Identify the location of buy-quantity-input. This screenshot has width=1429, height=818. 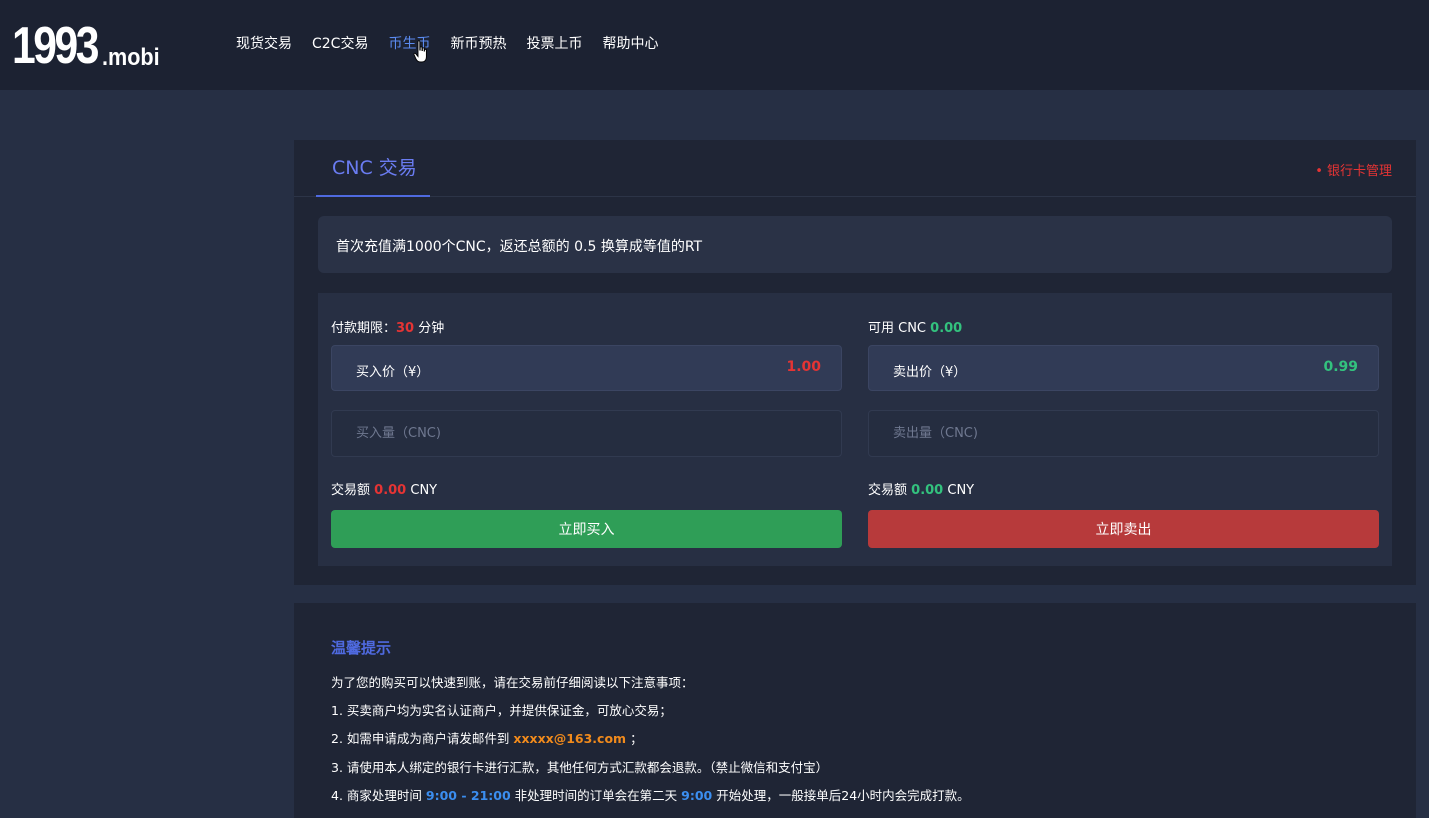
(586, 433).